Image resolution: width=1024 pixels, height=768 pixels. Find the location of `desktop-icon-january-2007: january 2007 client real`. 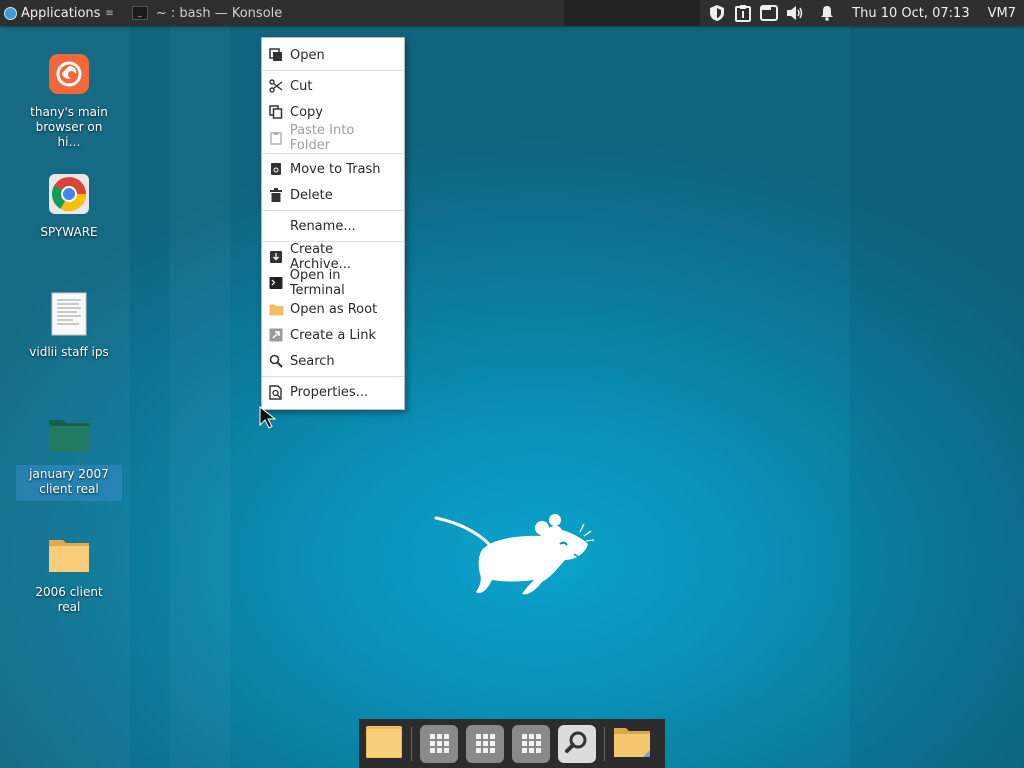

desktop-icon-january-2007: january 2007 client real is located at coordinates (69, 456).